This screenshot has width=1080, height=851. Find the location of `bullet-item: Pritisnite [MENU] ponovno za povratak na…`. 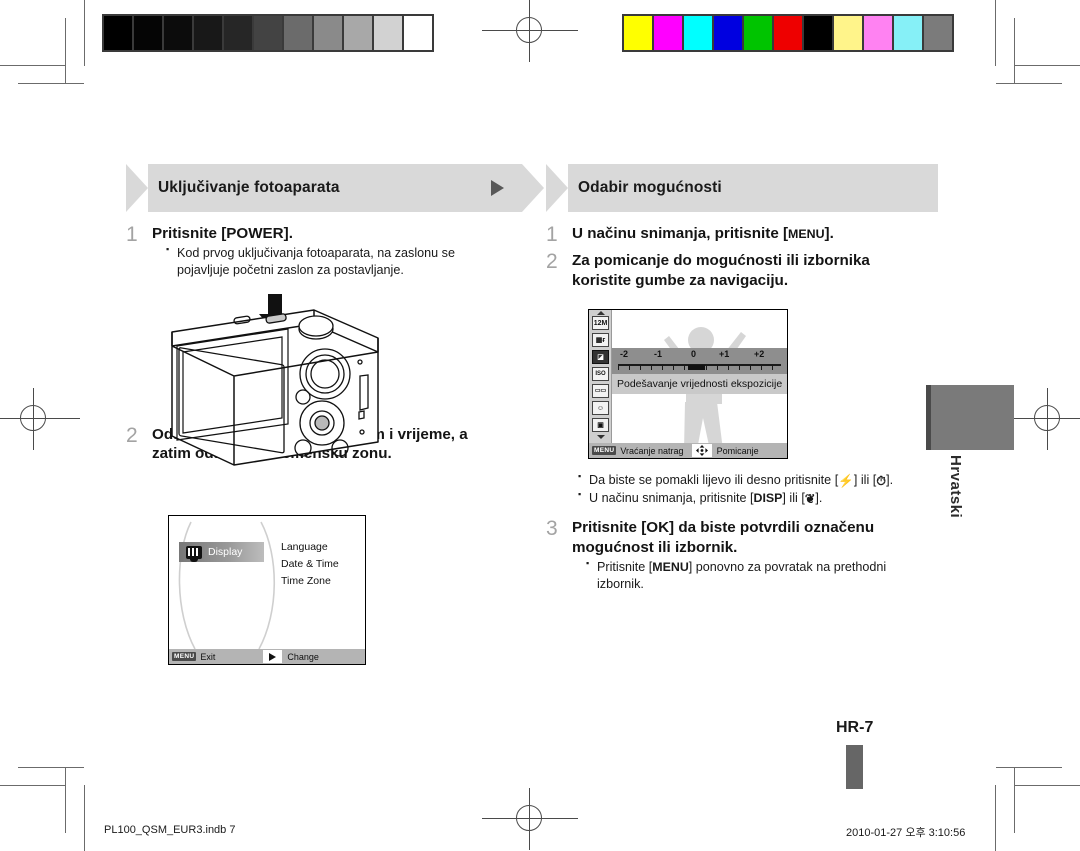

bullet-item: Pritisnite [MENU] ponovno za povratak na… is located at coordinates (751, 575).